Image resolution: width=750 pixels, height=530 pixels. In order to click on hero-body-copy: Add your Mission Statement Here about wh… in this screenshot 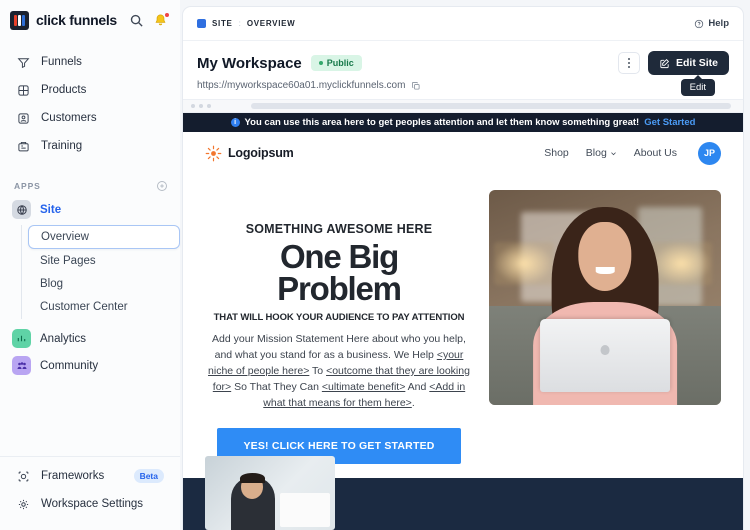, I will do `click(339, 372)`.